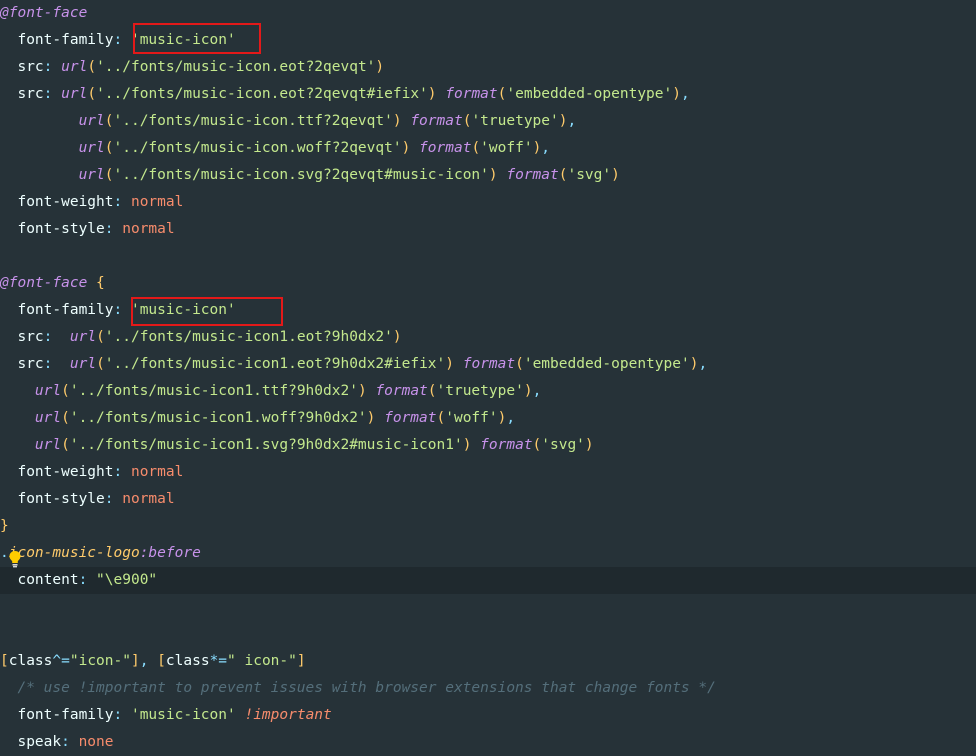 The width and height of the screenshot is (976, 756). I want to click on code-token: 'truetype', so click(515, 121).